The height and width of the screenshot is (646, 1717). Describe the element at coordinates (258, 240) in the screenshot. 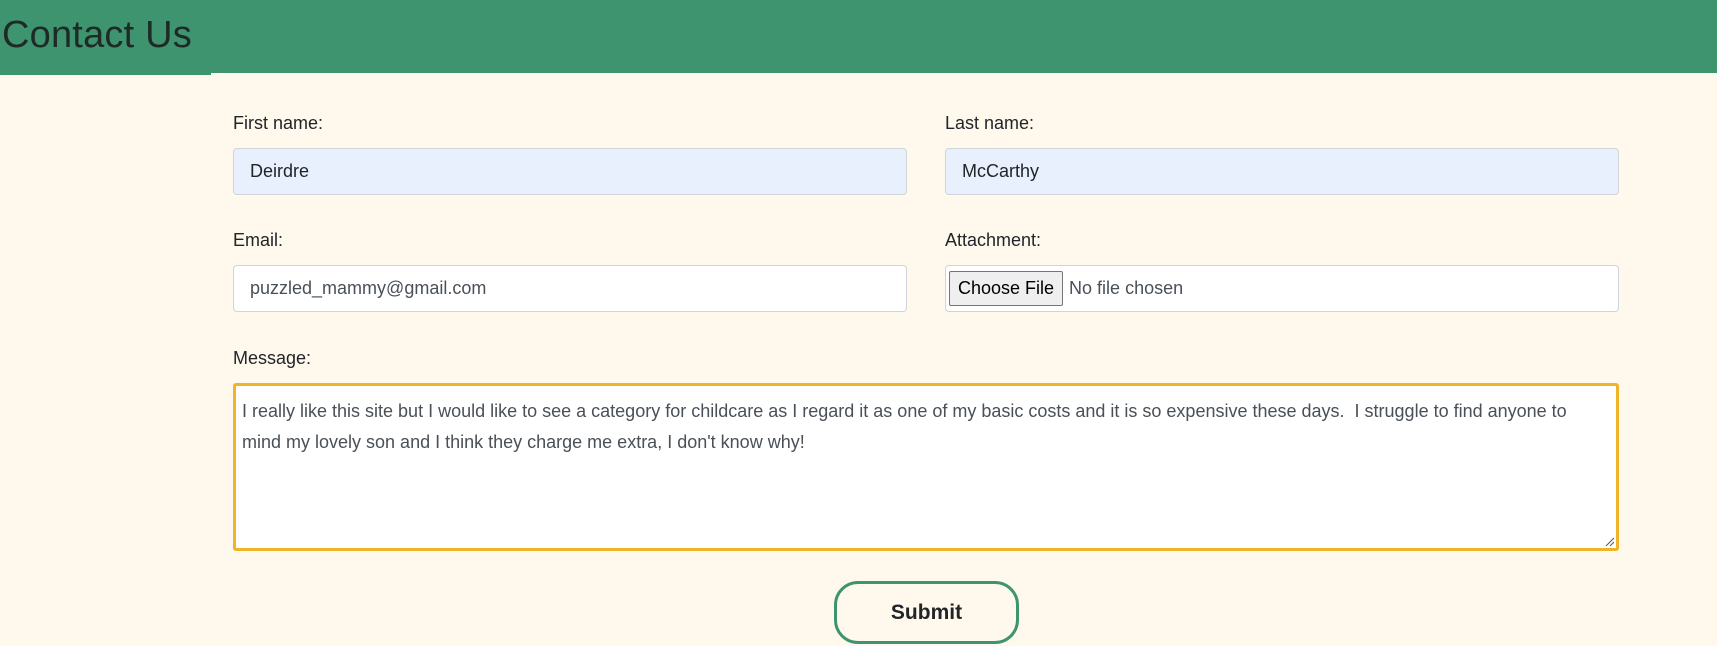

I see `email-label: Email:` at that location.